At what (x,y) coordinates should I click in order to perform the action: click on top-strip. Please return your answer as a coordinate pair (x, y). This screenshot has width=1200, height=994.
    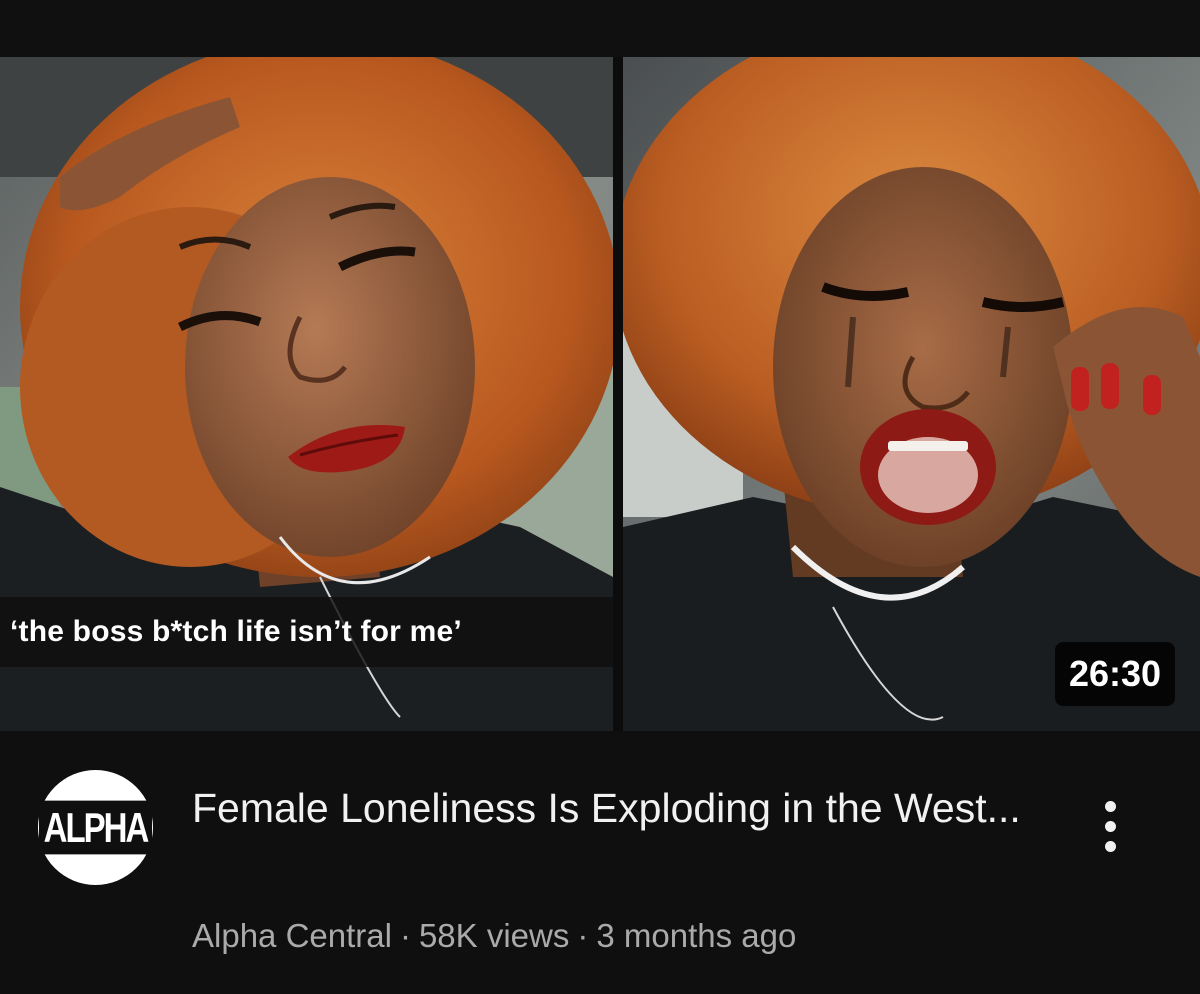
    Looking at the image, I should click on (600, 28).